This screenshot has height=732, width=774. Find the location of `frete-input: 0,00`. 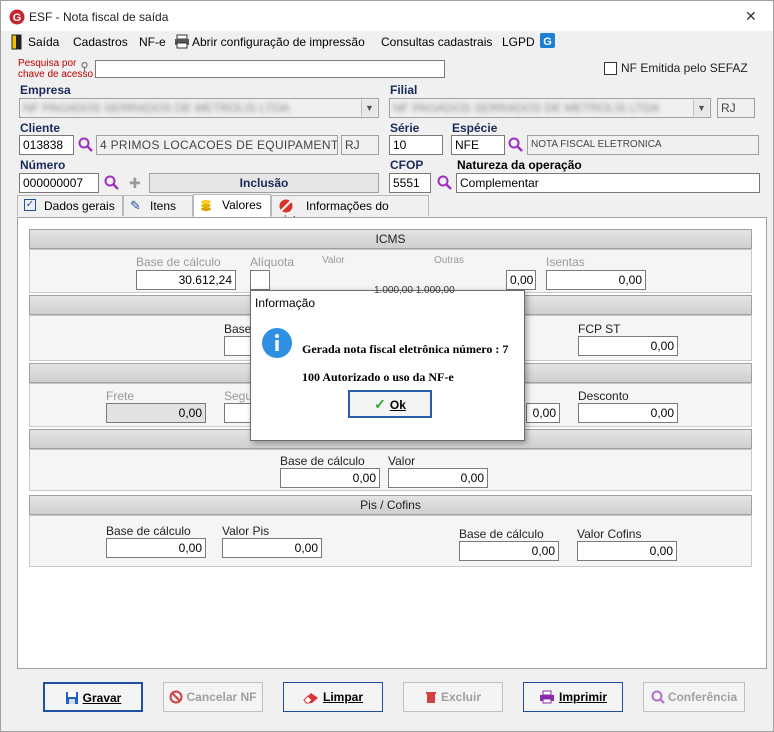

frete-input: 0,00 is located at coordinates (156, 413).